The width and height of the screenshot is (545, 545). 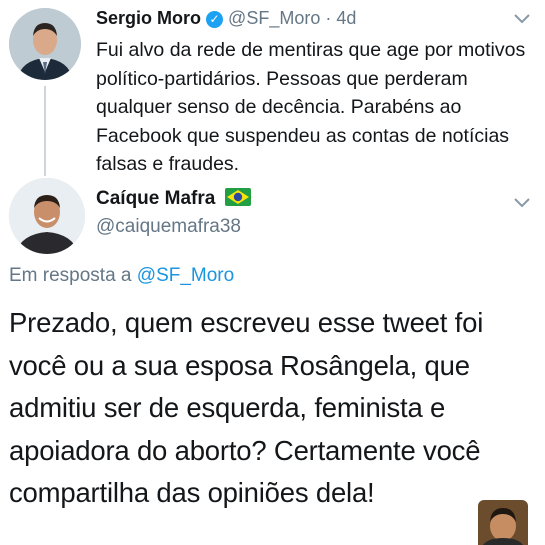 What do you see at coordinates (237, 197) in the screenshot?
I see `brazil-flag-icon` at bounding box center [237, 197].